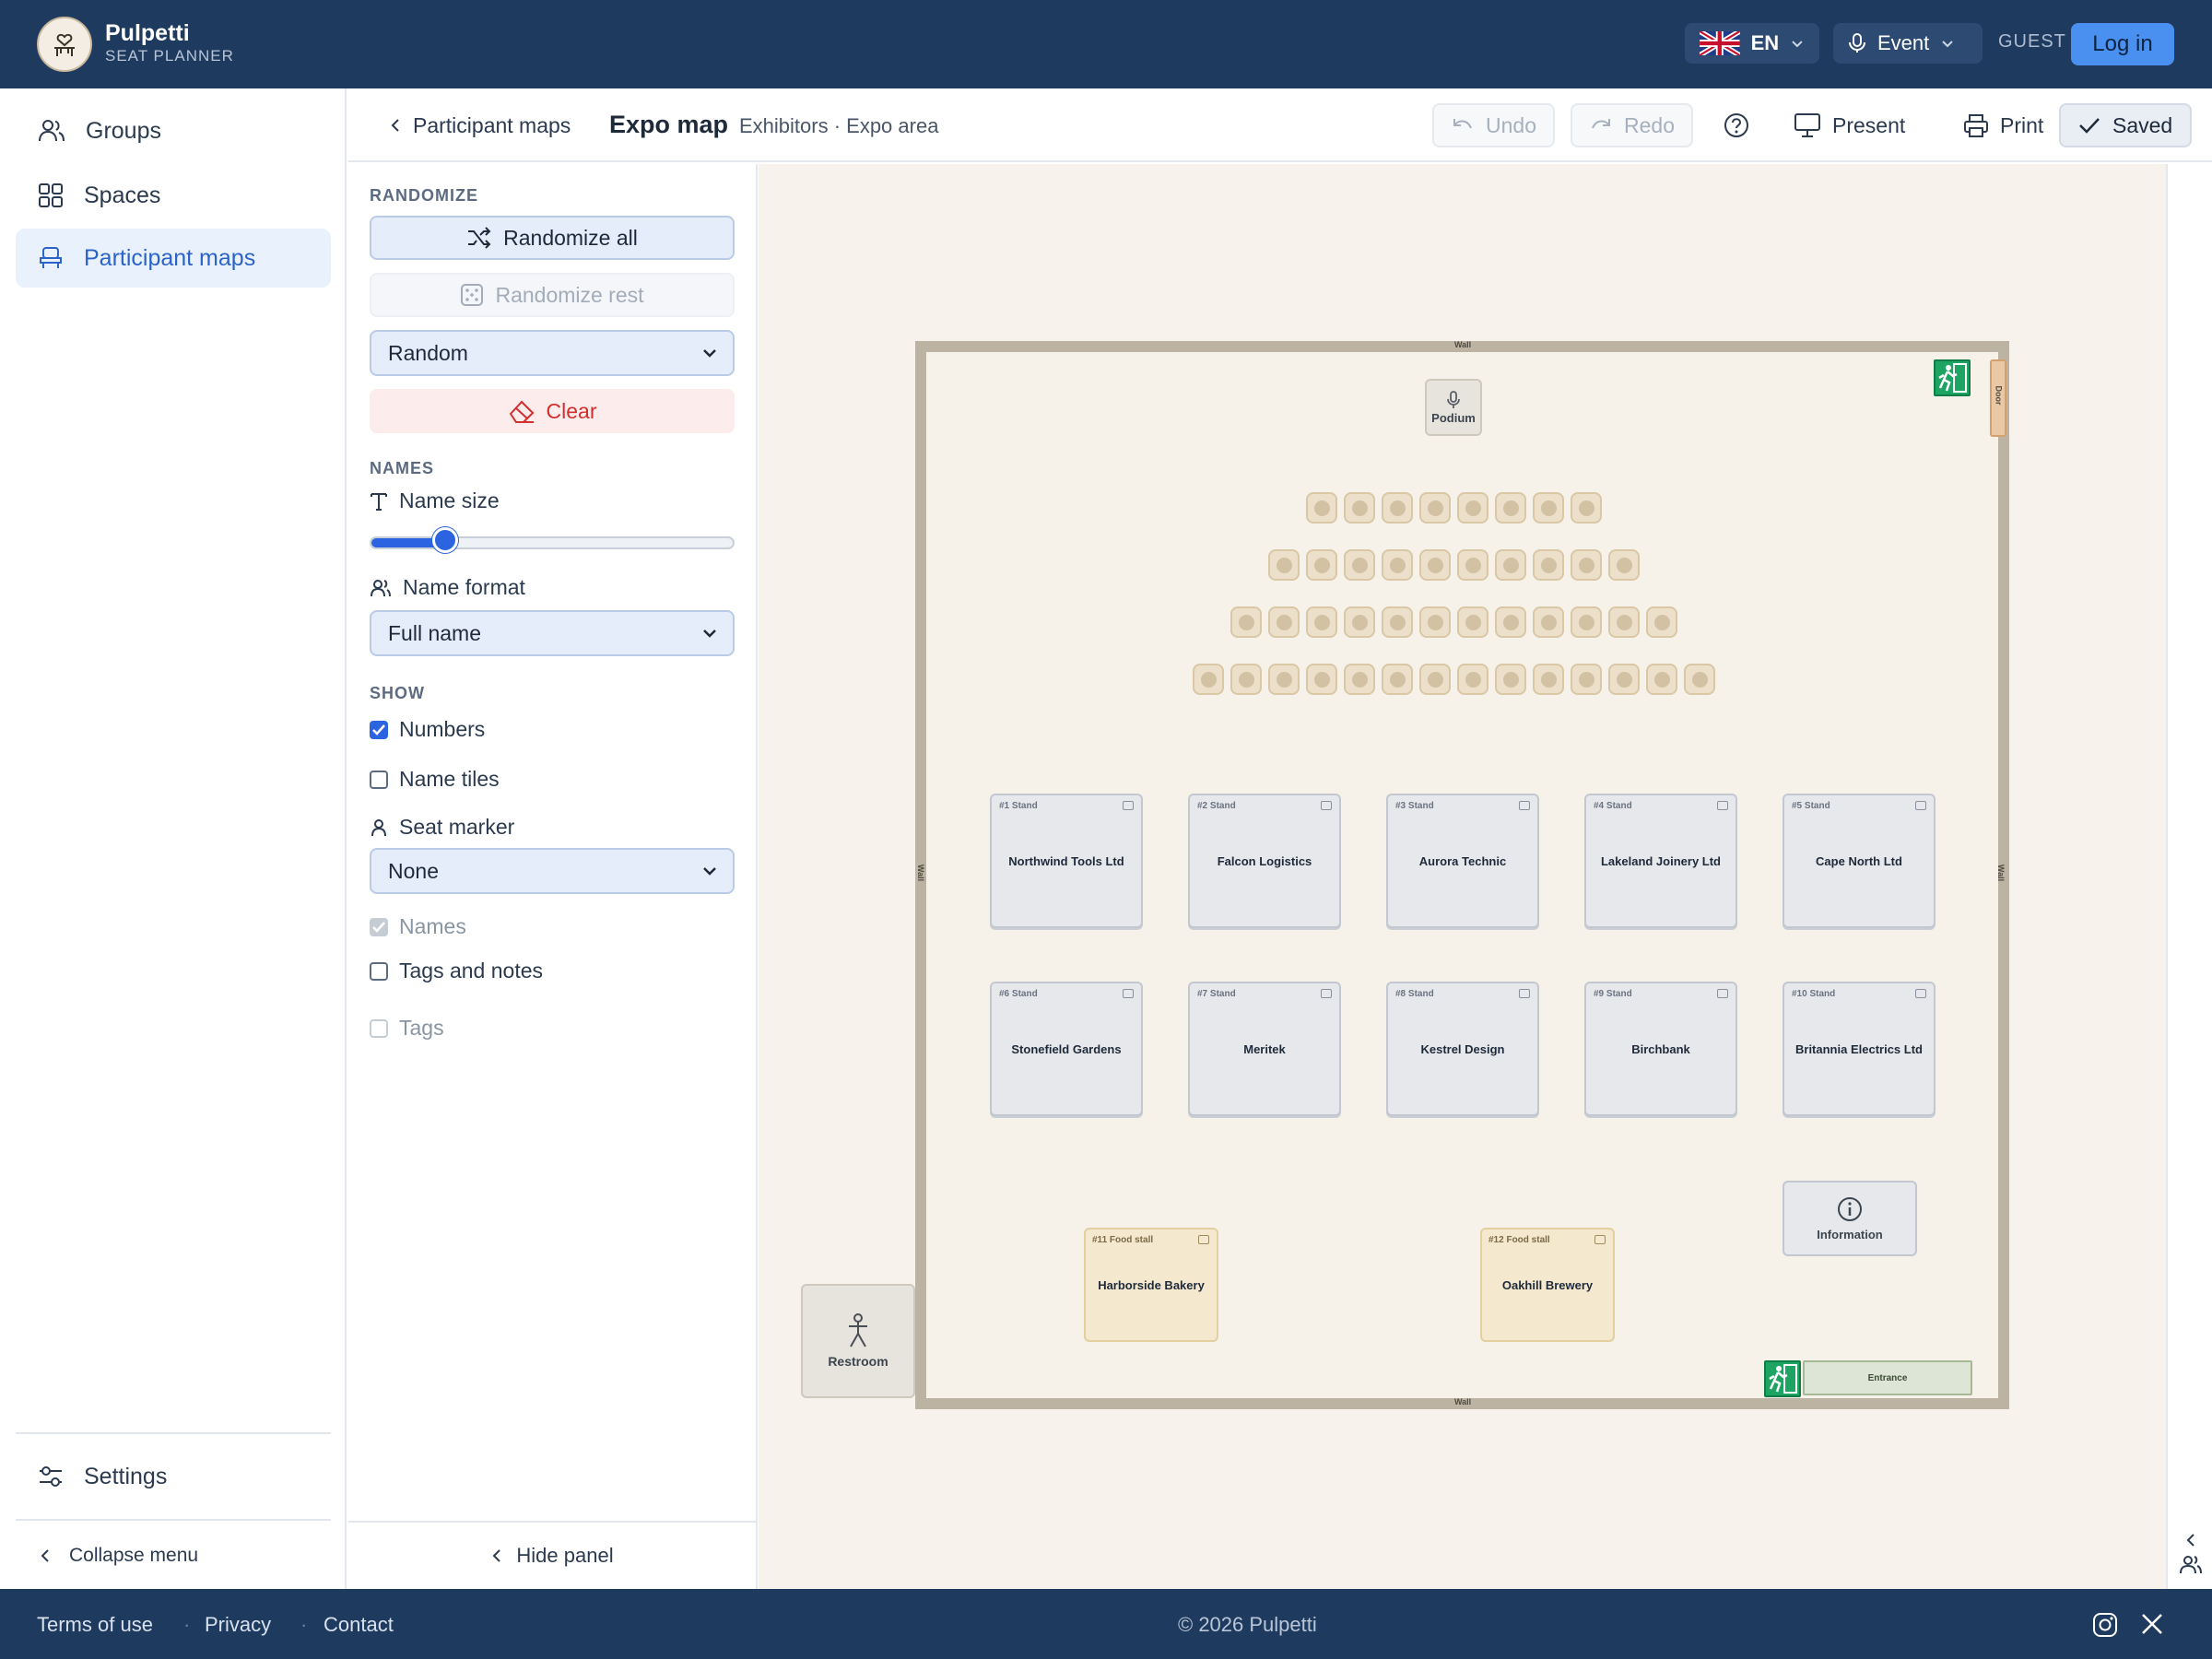 The image size is (2212, 1659). What do you see at coordinates (1453, 407) in the screenshot?
I see `podium-object: Podium` at bounding box center [1453, 407].